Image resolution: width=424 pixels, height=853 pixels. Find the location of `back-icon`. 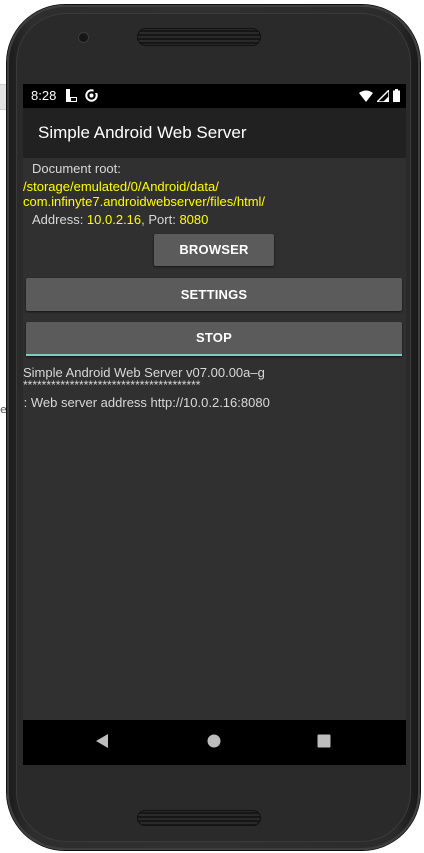

back-icon is located at coordinates (102, 742).